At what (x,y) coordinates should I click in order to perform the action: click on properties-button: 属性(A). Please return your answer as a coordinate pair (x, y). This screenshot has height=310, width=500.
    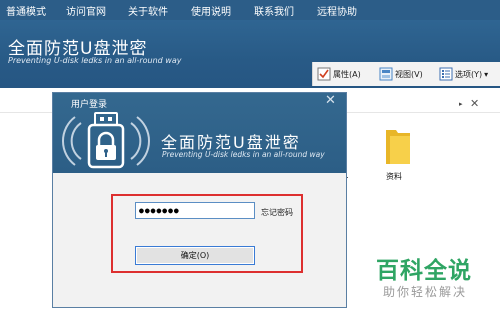
    Looking at the image, I should click on (339, 74).